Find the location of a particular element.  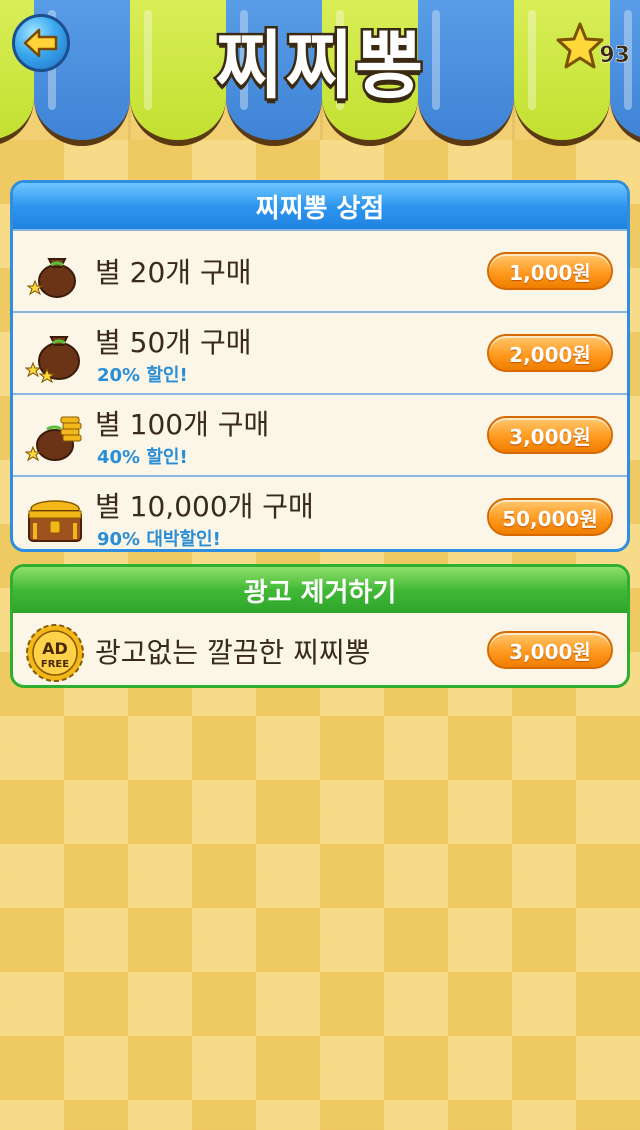

shop-item-100: 별 100개 구매 40% 할인! 3,000원 is located at coordinates (320, 434).